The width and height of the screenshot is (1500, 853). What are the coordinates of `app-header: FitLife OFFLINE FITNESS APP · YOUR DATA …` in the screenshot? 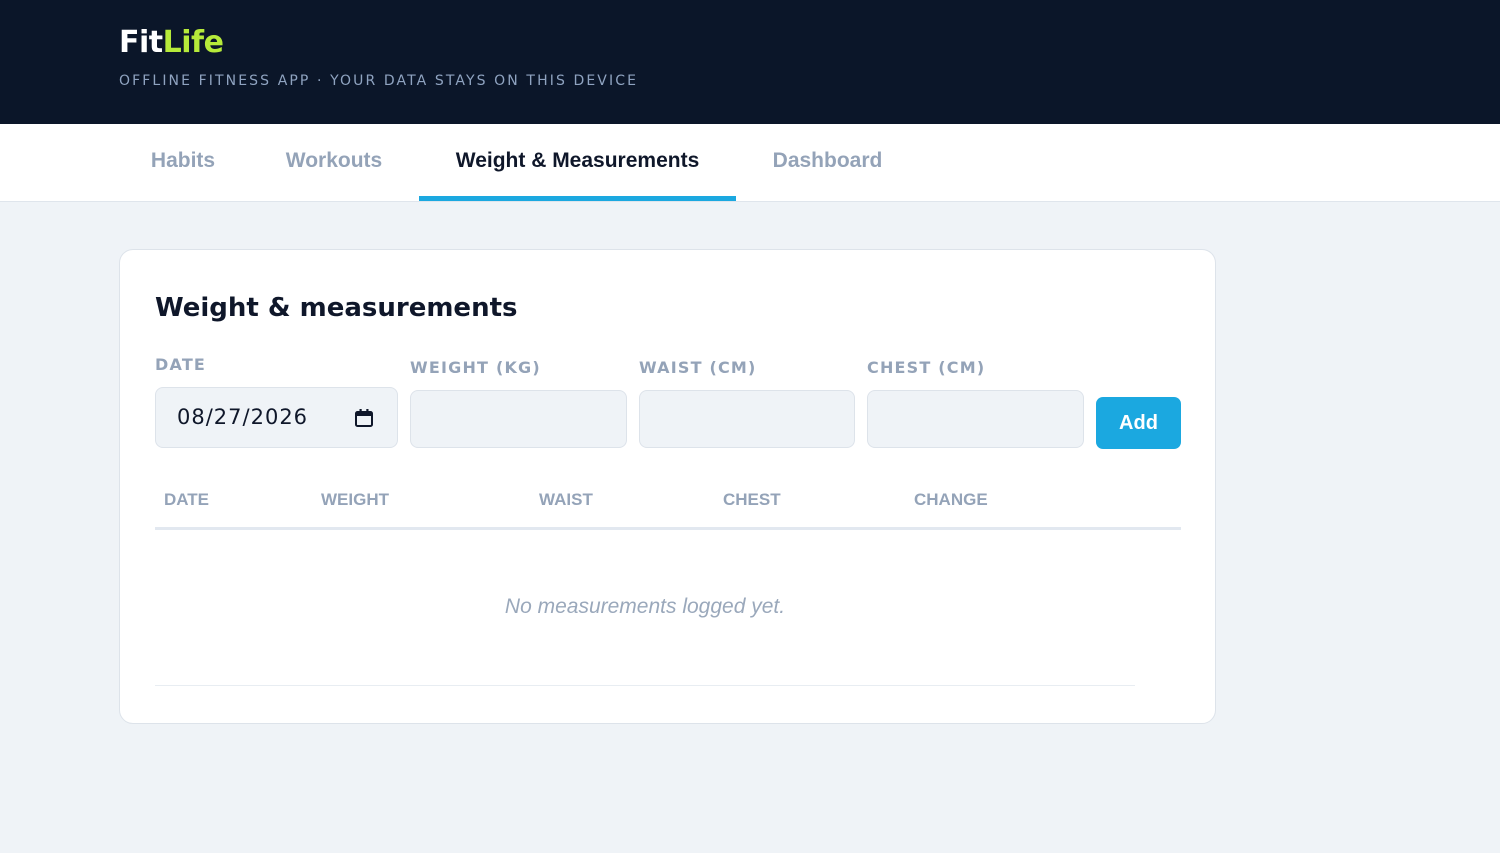 It's located at (750, 62).